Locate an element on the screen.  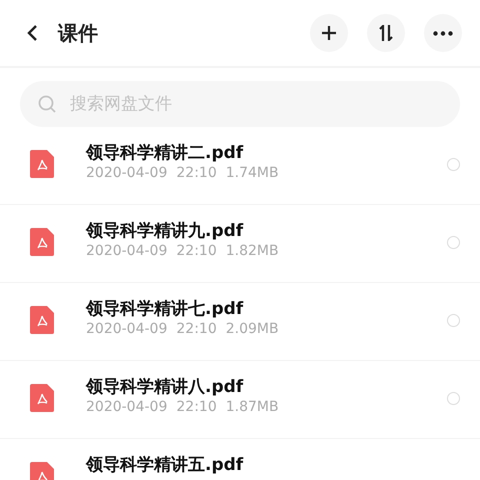
file-name: 领导科学精讲五.pdf is located at coordinates (165, 465).